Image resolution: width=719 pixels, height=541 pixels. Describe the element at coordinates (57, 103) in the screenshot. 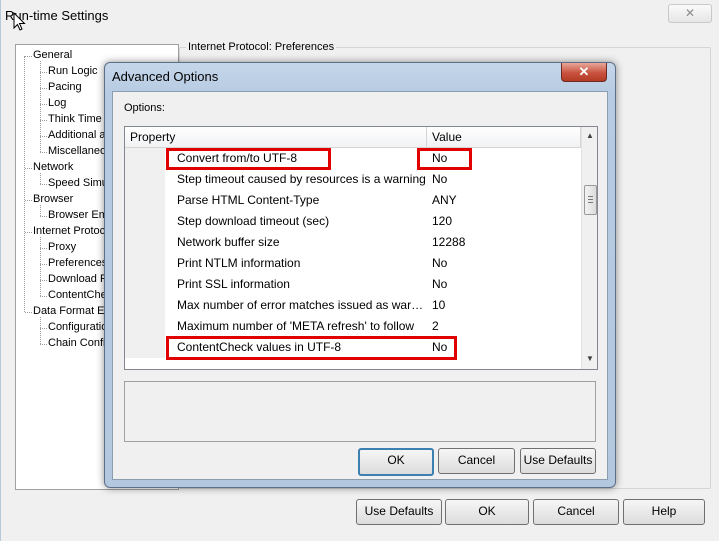

I see `tree-item: Log` at that location.